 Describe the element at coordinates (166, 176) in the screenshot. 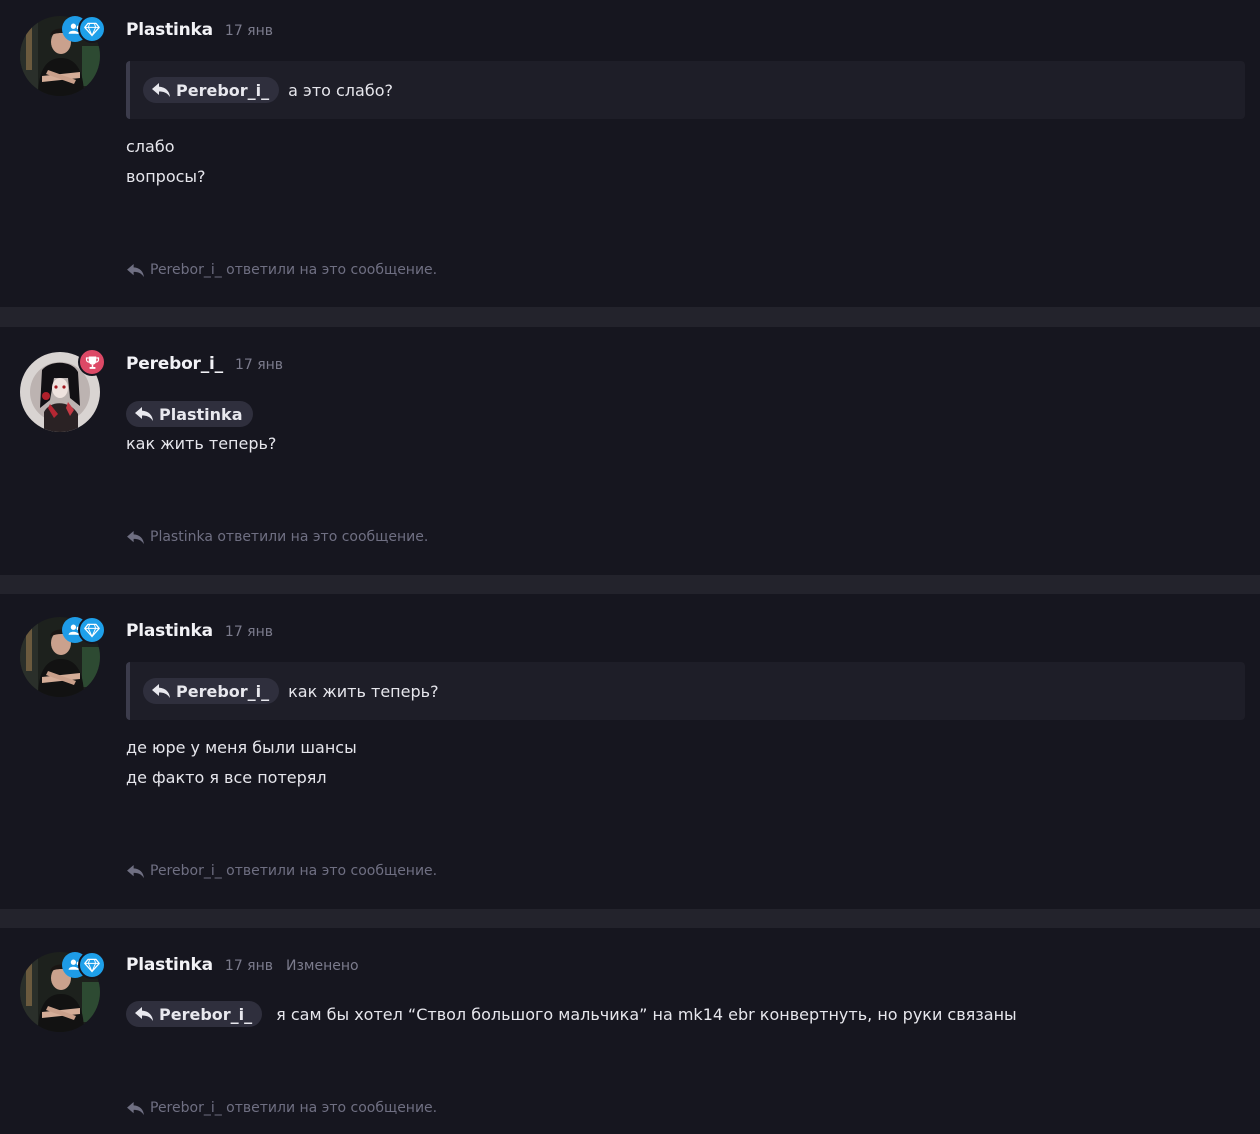

I see `message-line: вопросы?` at that location.